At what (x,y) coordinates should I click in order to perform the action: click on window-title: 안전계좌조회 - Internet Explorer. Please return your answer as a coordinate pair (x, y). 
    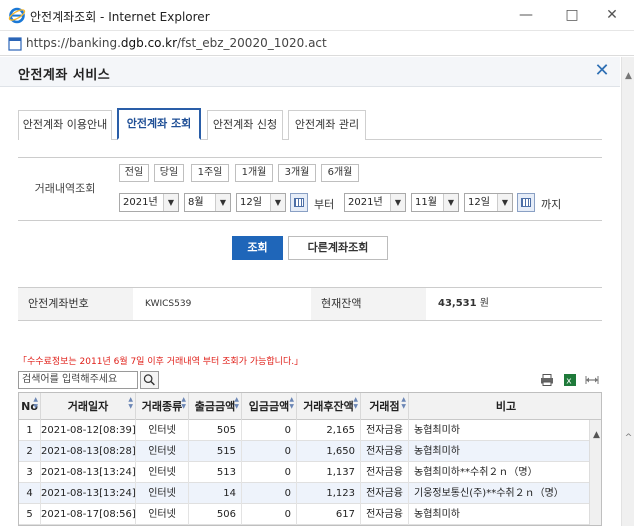
    Looking at the image, I should click on (120, 17).